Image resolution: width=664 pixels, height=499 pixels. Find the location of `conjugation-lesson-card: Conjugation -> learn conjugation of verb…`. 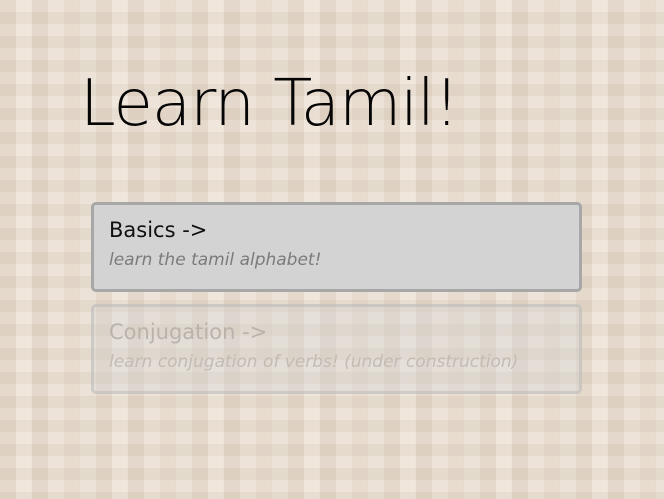

conjugation-lesson-card: Conjugation -> learn conjugation of verb… is located at coordinates (336, 349).